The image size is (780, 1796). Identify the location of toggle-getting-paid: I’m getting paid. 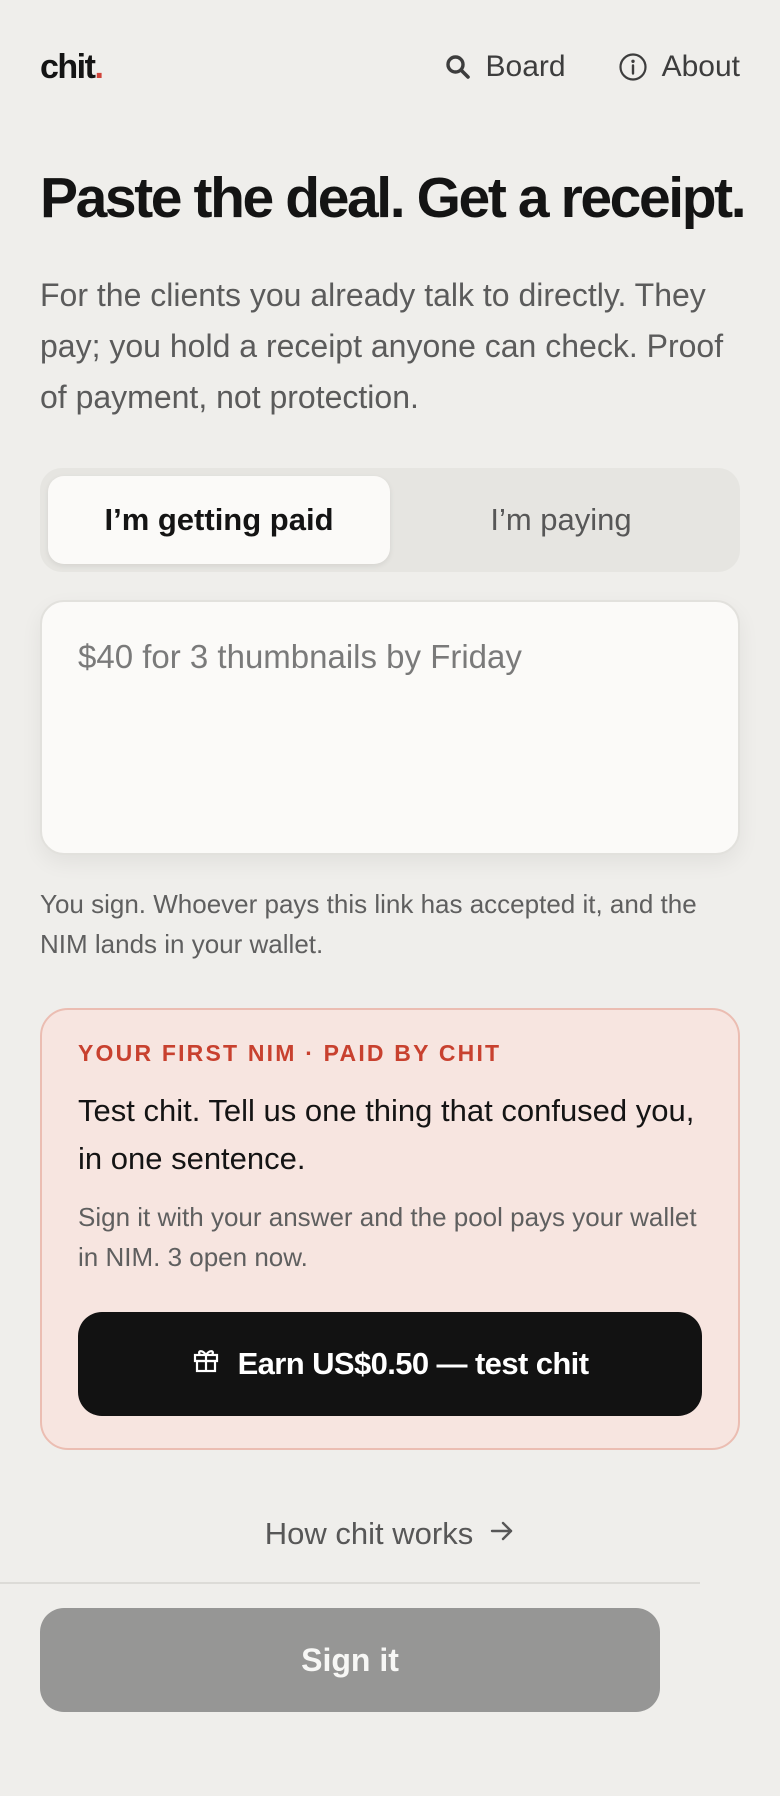
(219, 520).